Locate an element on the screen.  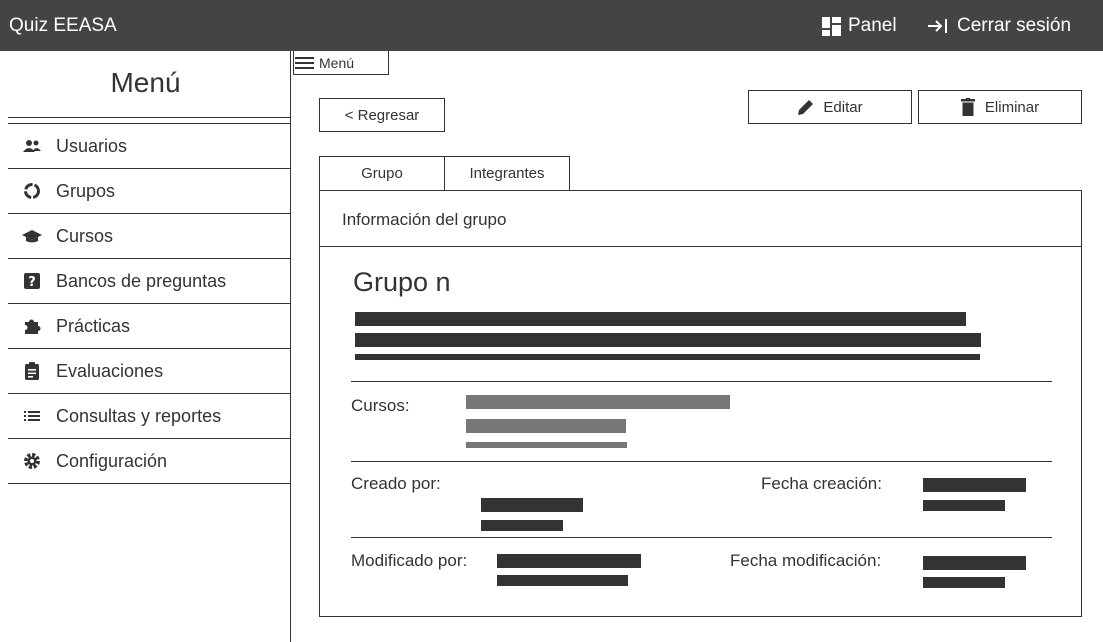
sidebar-item-label: Consultas y reportes is located at coordinates (139, 415).